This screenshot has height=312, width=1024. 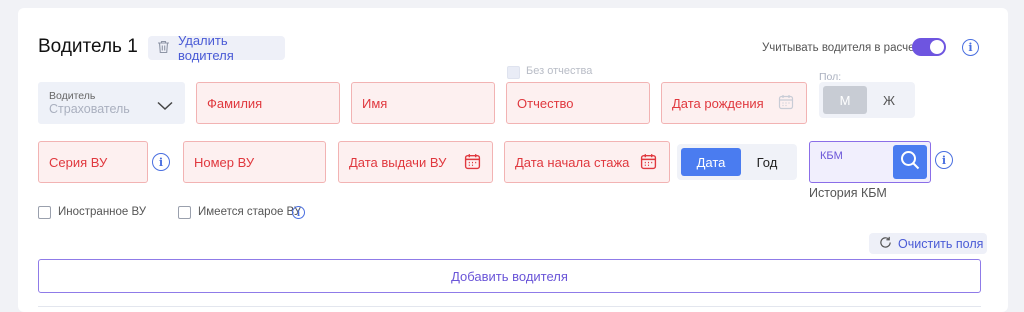 I want to click on clear-fields-label: Очистить поля, so click(x=941, y=243).